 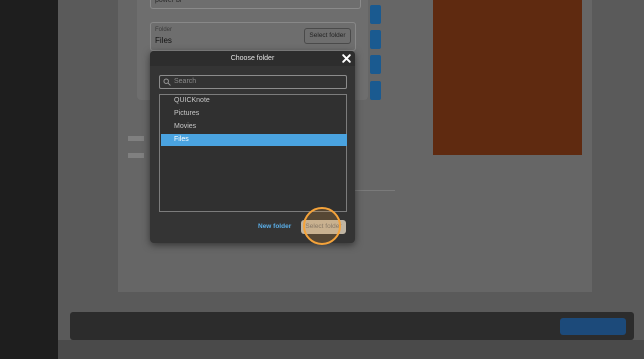 What do you see at coordinates (167, 82) in the screenshot?
I see `search-icon` at bounding box center [167, 82].